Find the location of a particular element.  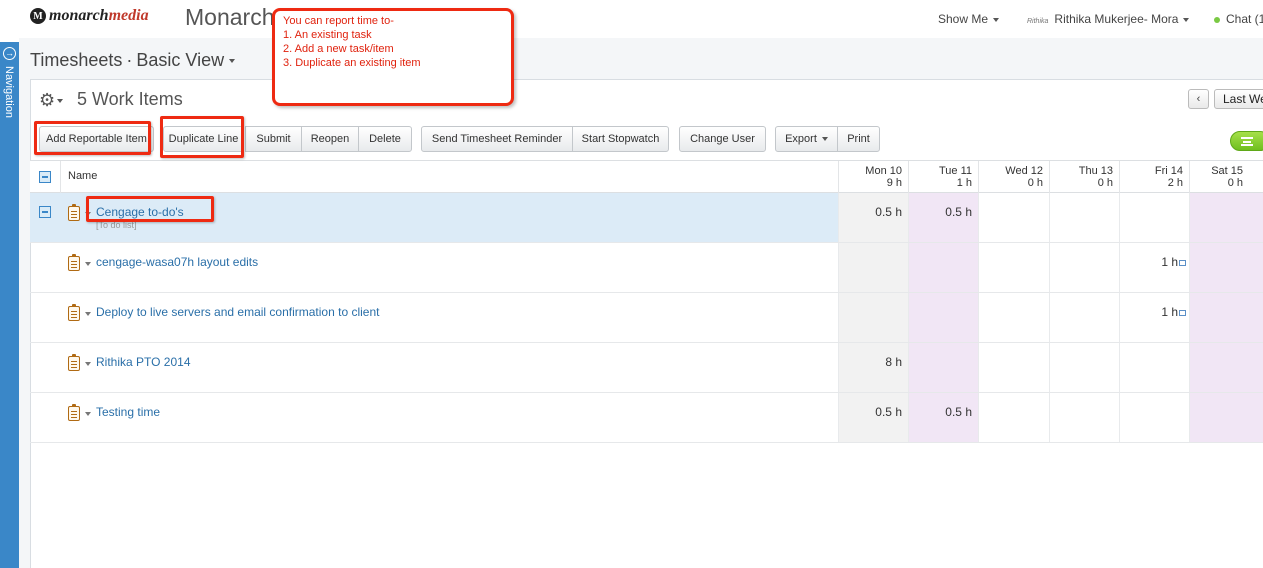

day-header-mon: Mon 10 9 h is located at coordinates (873, 177).